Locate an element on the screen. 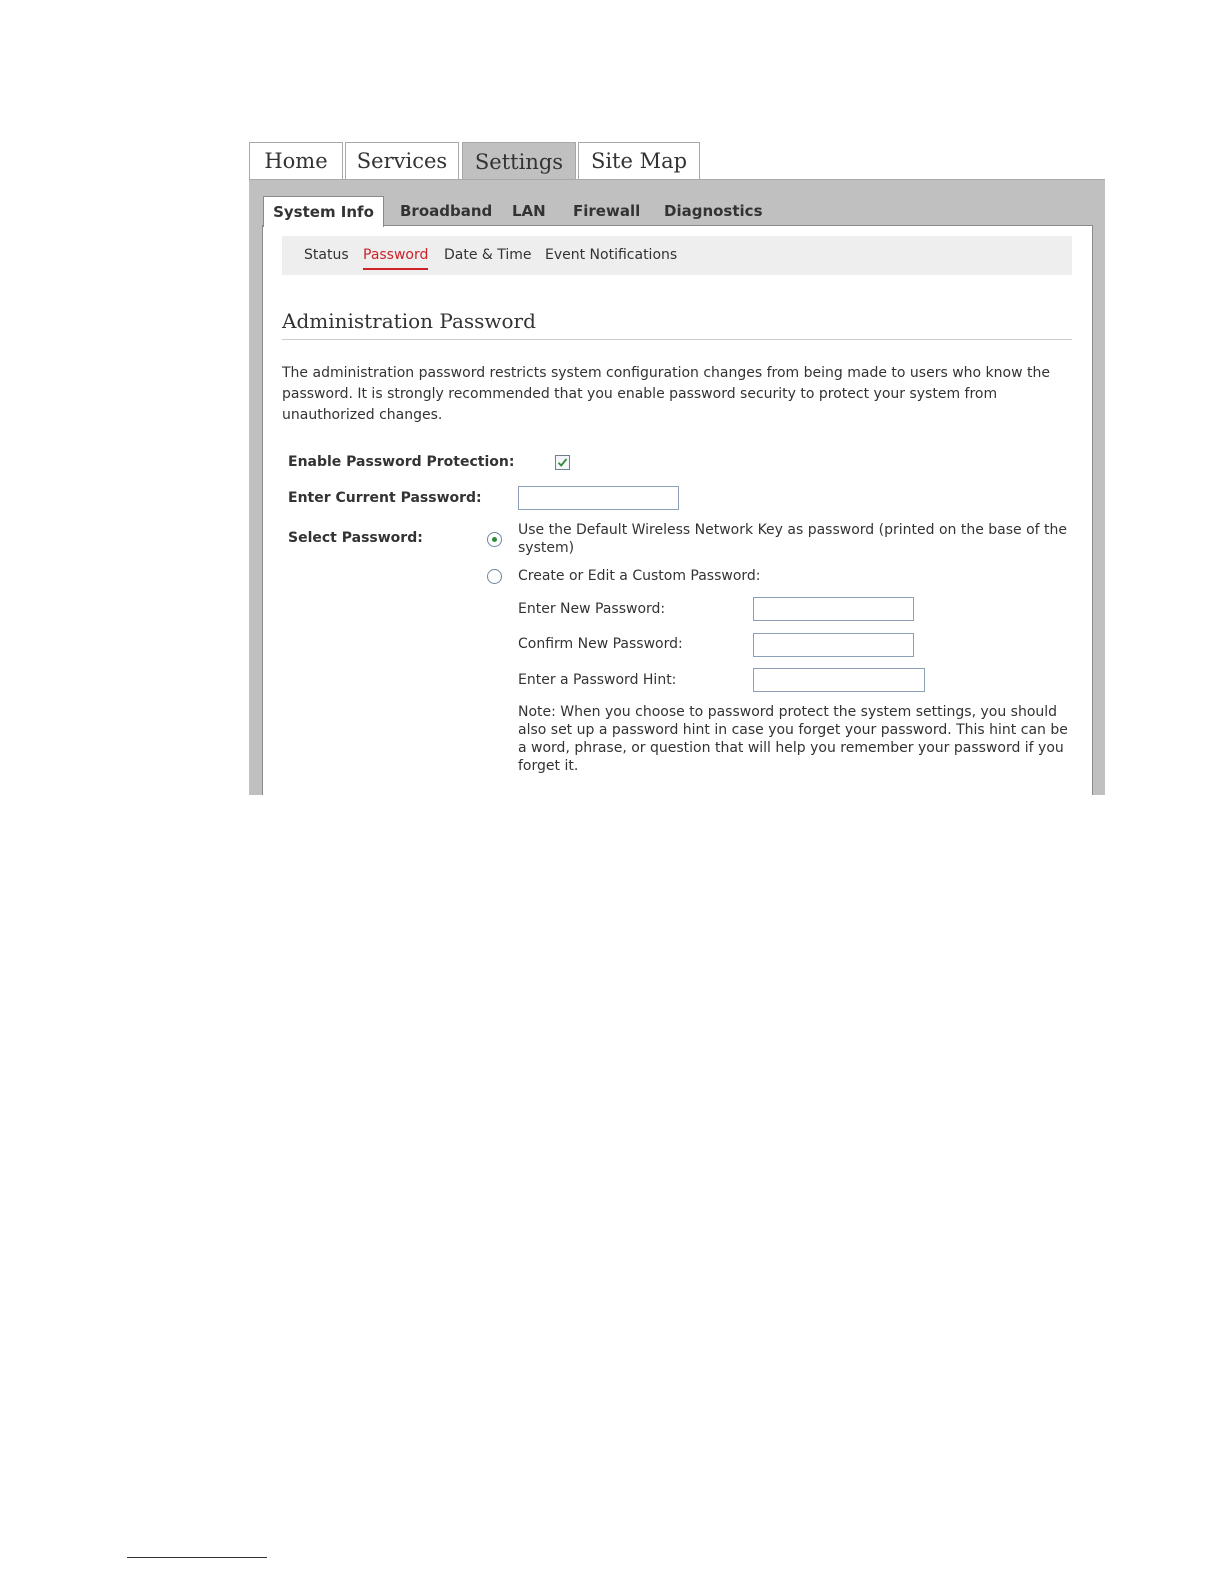 Image resolution: width=1225 pixels, height=1585 pixels. subtab-diagnostics: Diagnostics is located at coordinates (713, 211).